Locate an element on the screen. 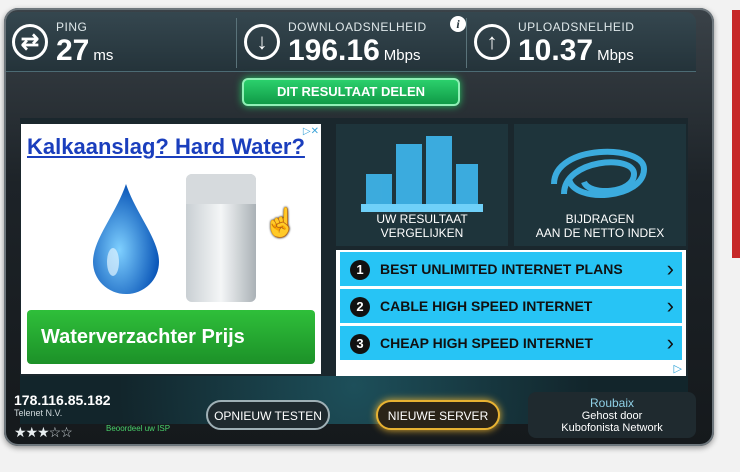 The image size is (740, 472). download-stat: ↓ DOWNLOADSNELHEID 196.16 Mbps is located at coordinates (352, 42).